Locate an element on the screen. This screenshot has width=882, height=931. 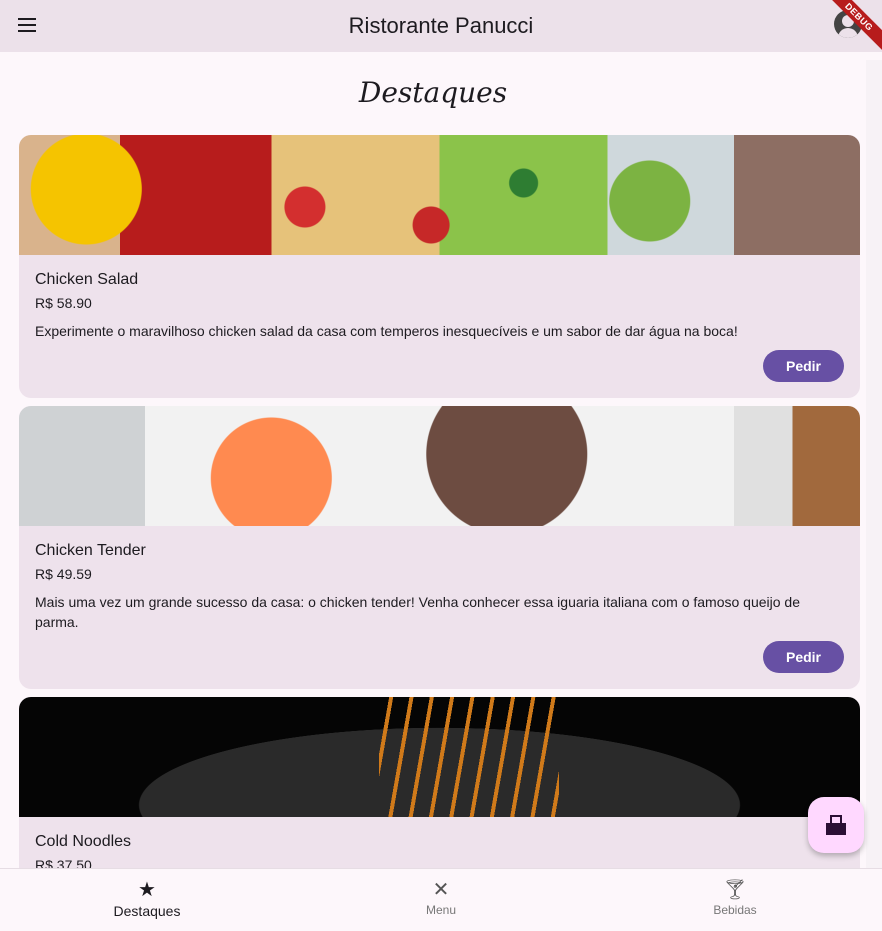
point-of-sale-icon is located at coordinates (836, 825).